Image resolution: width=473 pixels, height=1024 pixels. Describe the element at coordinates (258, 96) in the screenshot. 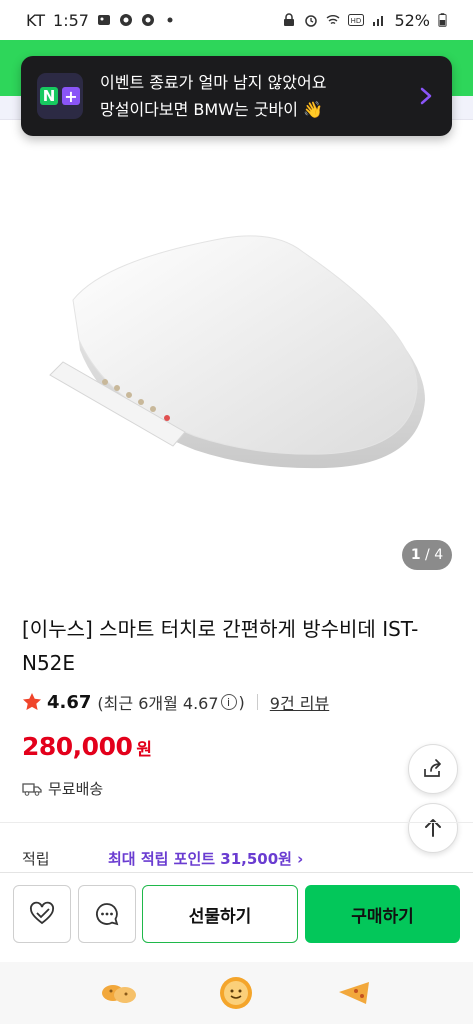

I see `toast-message: 이벤트 종료가 얼마 남지 않았어요 망설이다보면 BMW는 굿바이 👋` at that location.